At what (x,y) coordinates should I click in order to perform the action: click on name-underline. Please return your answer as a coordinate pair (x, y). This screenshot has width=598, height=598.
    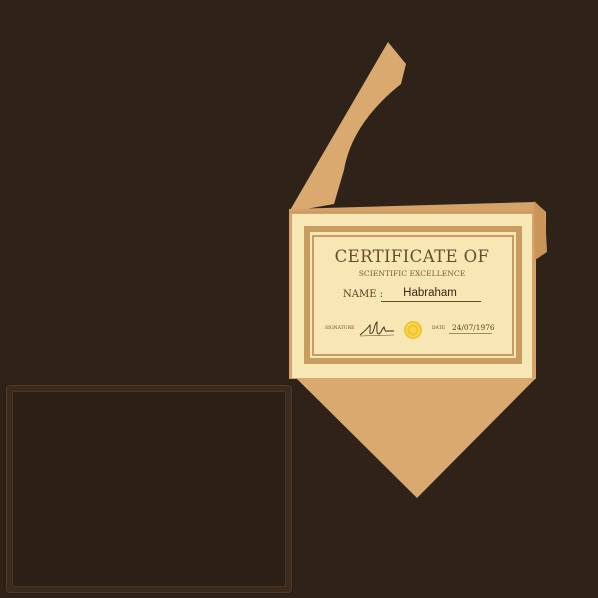
    Looking at the image, I should click on (431, 301).